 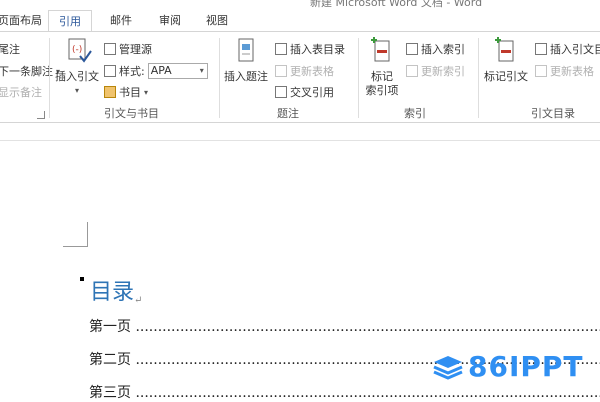 I want to click on citation-style-selector: 样式: APA ▾, so click(x=156, y=71).